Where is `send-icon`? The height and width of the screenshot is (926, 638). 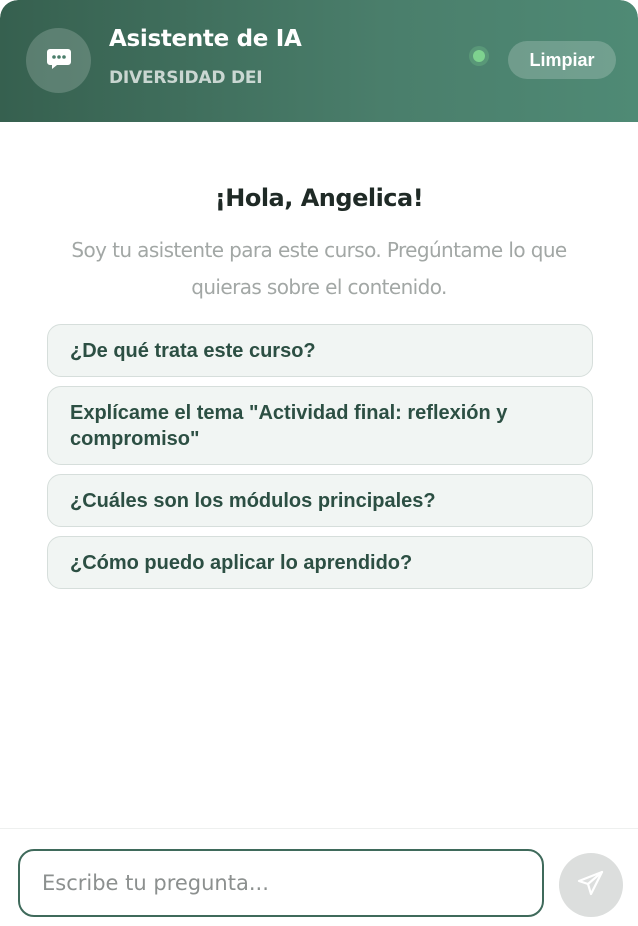 send-icon is located at coordinates (591, 885).